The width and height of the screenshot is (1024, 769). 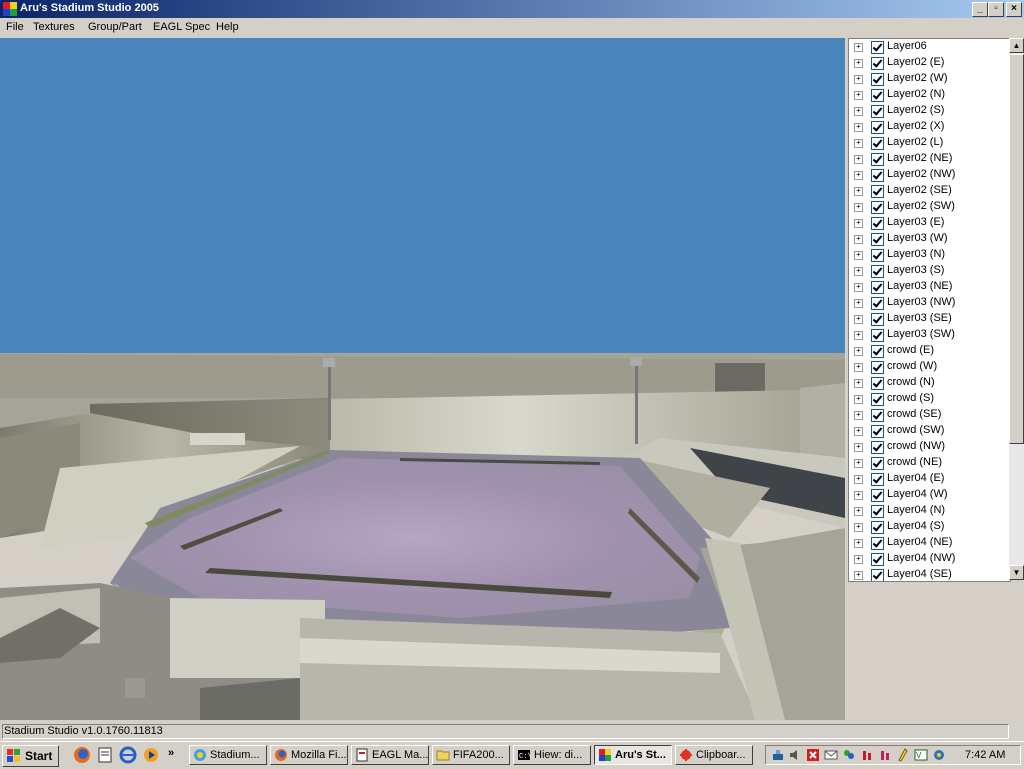 I want to click on layer-row: + Layer03 (E), so click(x=929, y=223).